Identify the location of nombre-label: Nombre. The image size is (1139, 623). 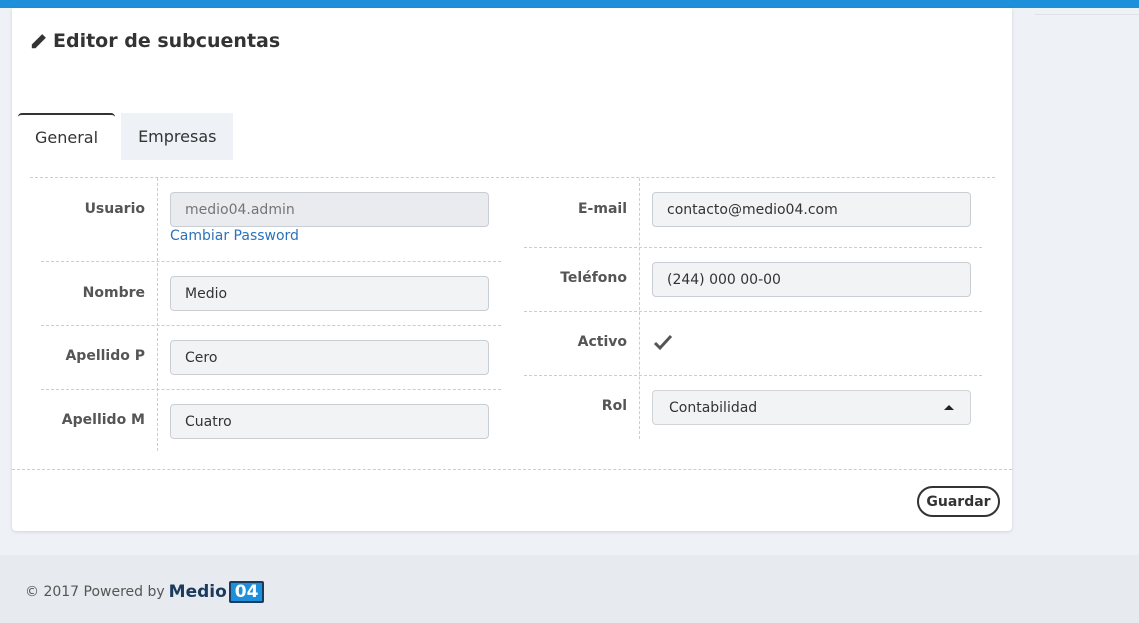
(113, 293).